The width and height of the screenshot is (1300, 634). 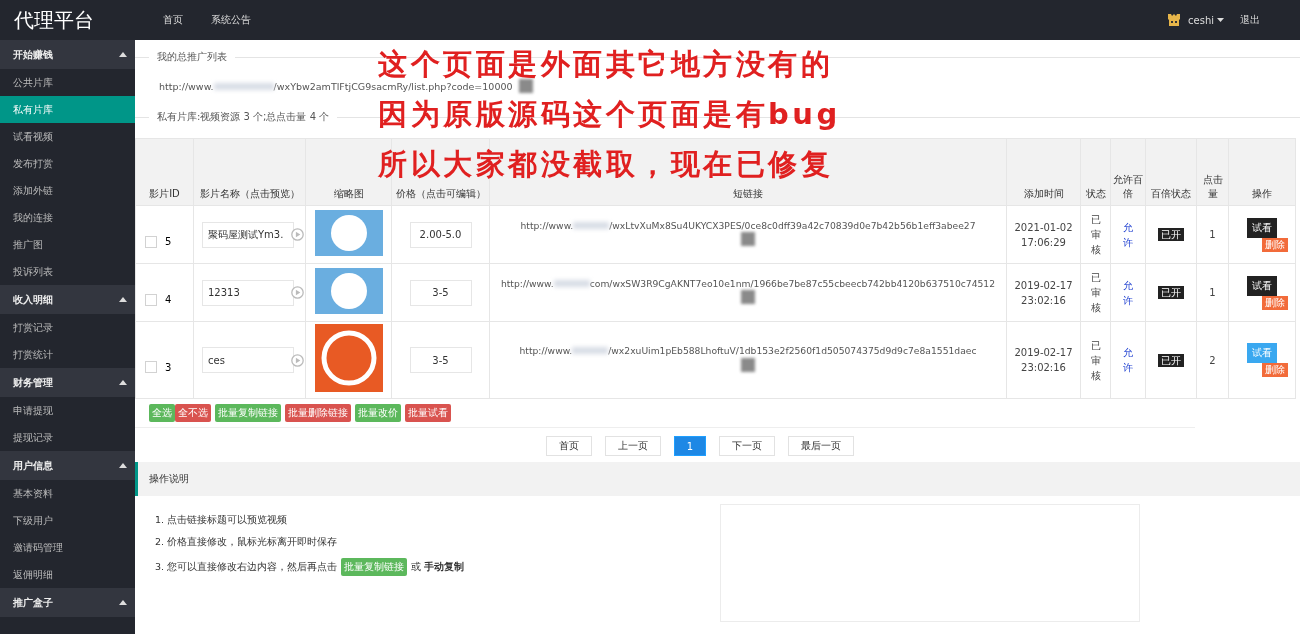 What do you see at coordinates (54, 20) in the screenshot?
I see `brand-title: 代理平台` at bounding box center [54, 20].